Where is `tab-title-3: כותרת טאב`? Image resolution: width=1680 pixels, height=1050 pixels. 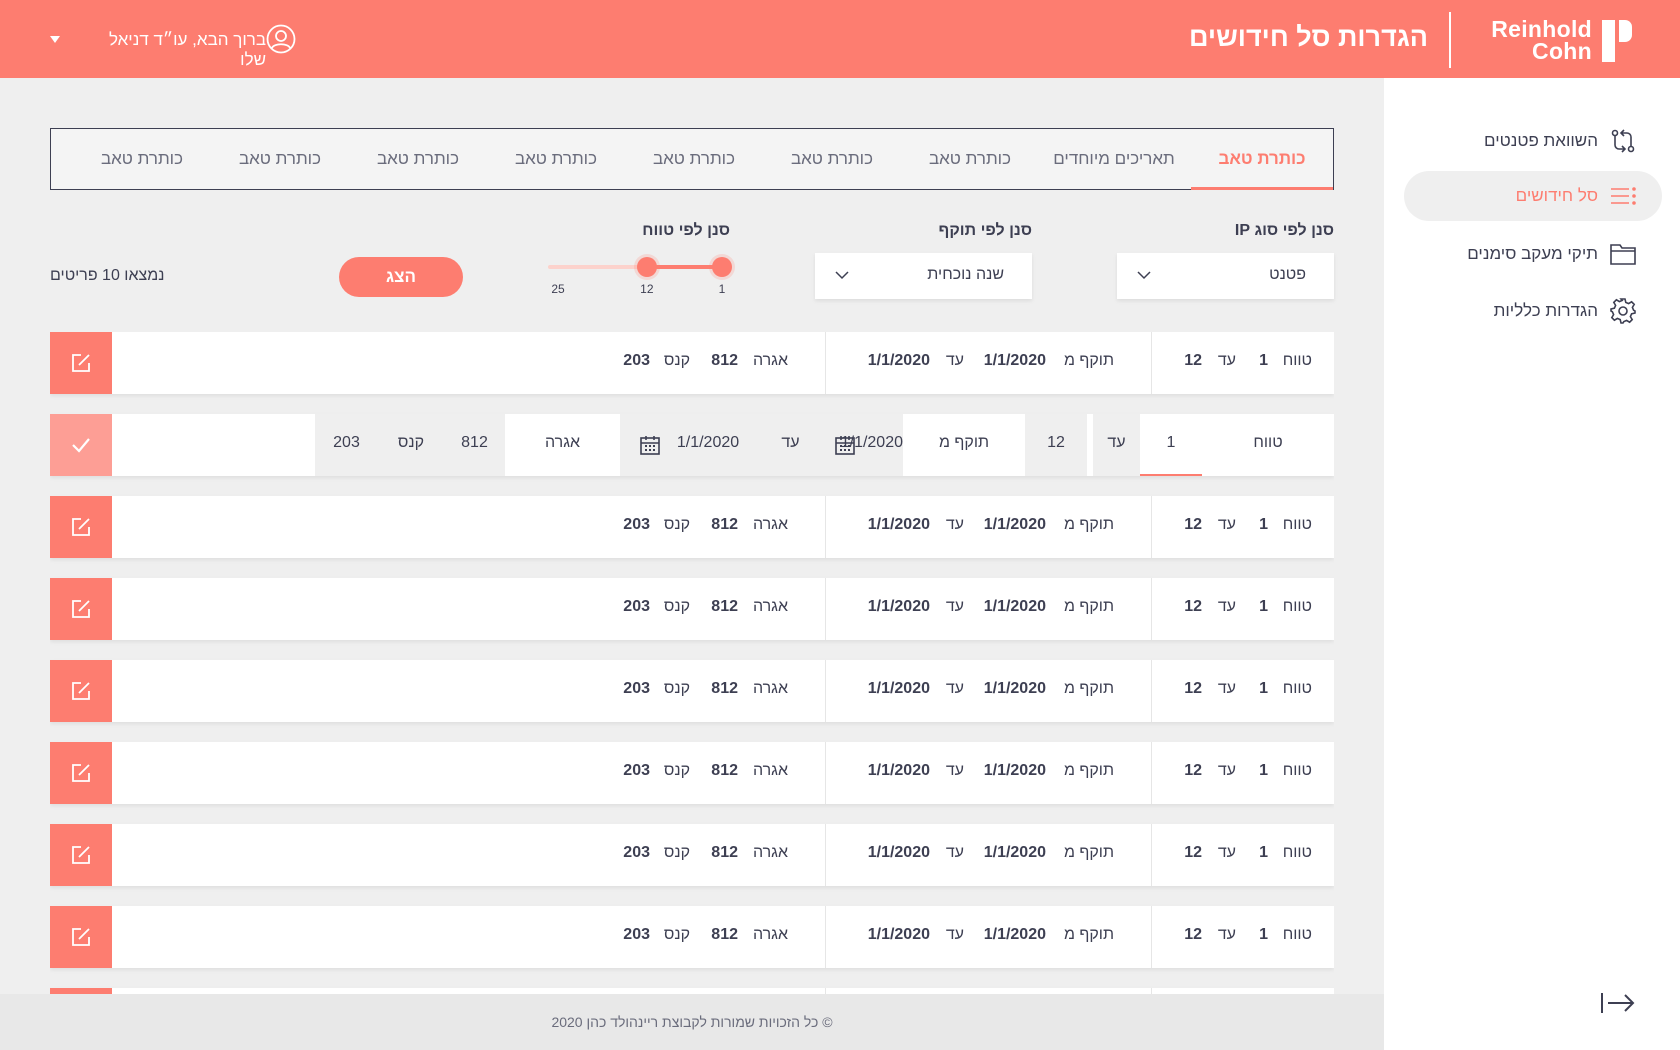
tab-title-3: כותרת טאב is located at coordinates (970, 159).